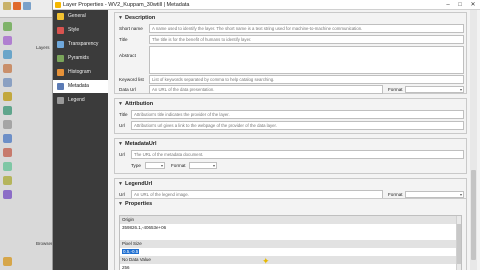 This screenshot has height=270, width=480. Describe the element at coordinates (434, 89) in the screenshot. I see `data-url-format-select: ▾` at that location.